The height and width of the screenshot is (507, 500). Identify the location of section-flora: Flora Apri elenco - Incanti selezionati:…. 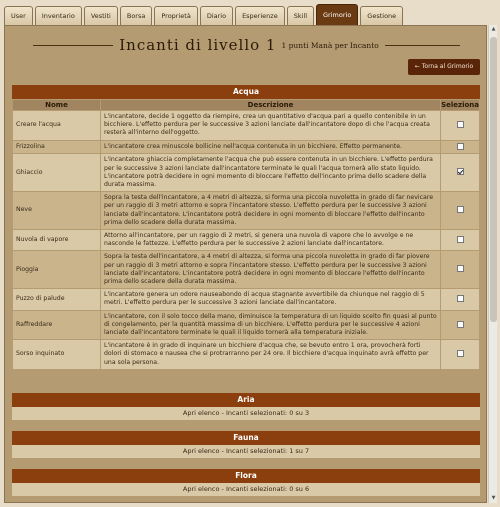
(246, 482).